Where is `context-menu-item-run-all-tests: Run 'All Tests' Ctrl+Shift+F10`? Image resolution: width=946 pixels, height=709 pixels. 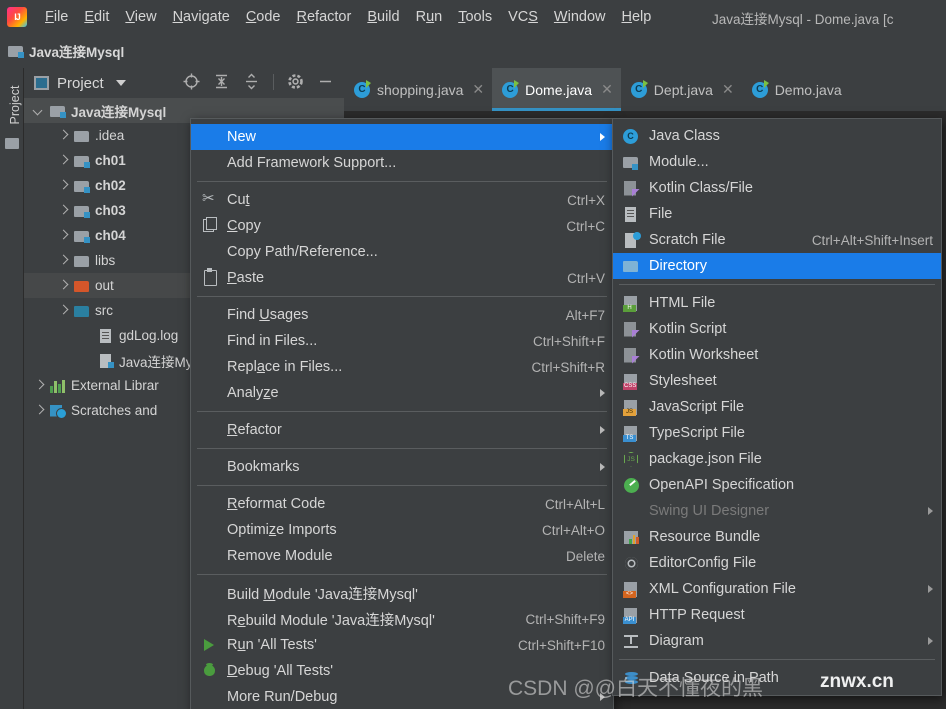
context-menu-item-run-all-tests: Run 'All Tests' Ctrl+Shift+F10 is located at coordinates (402, 645).